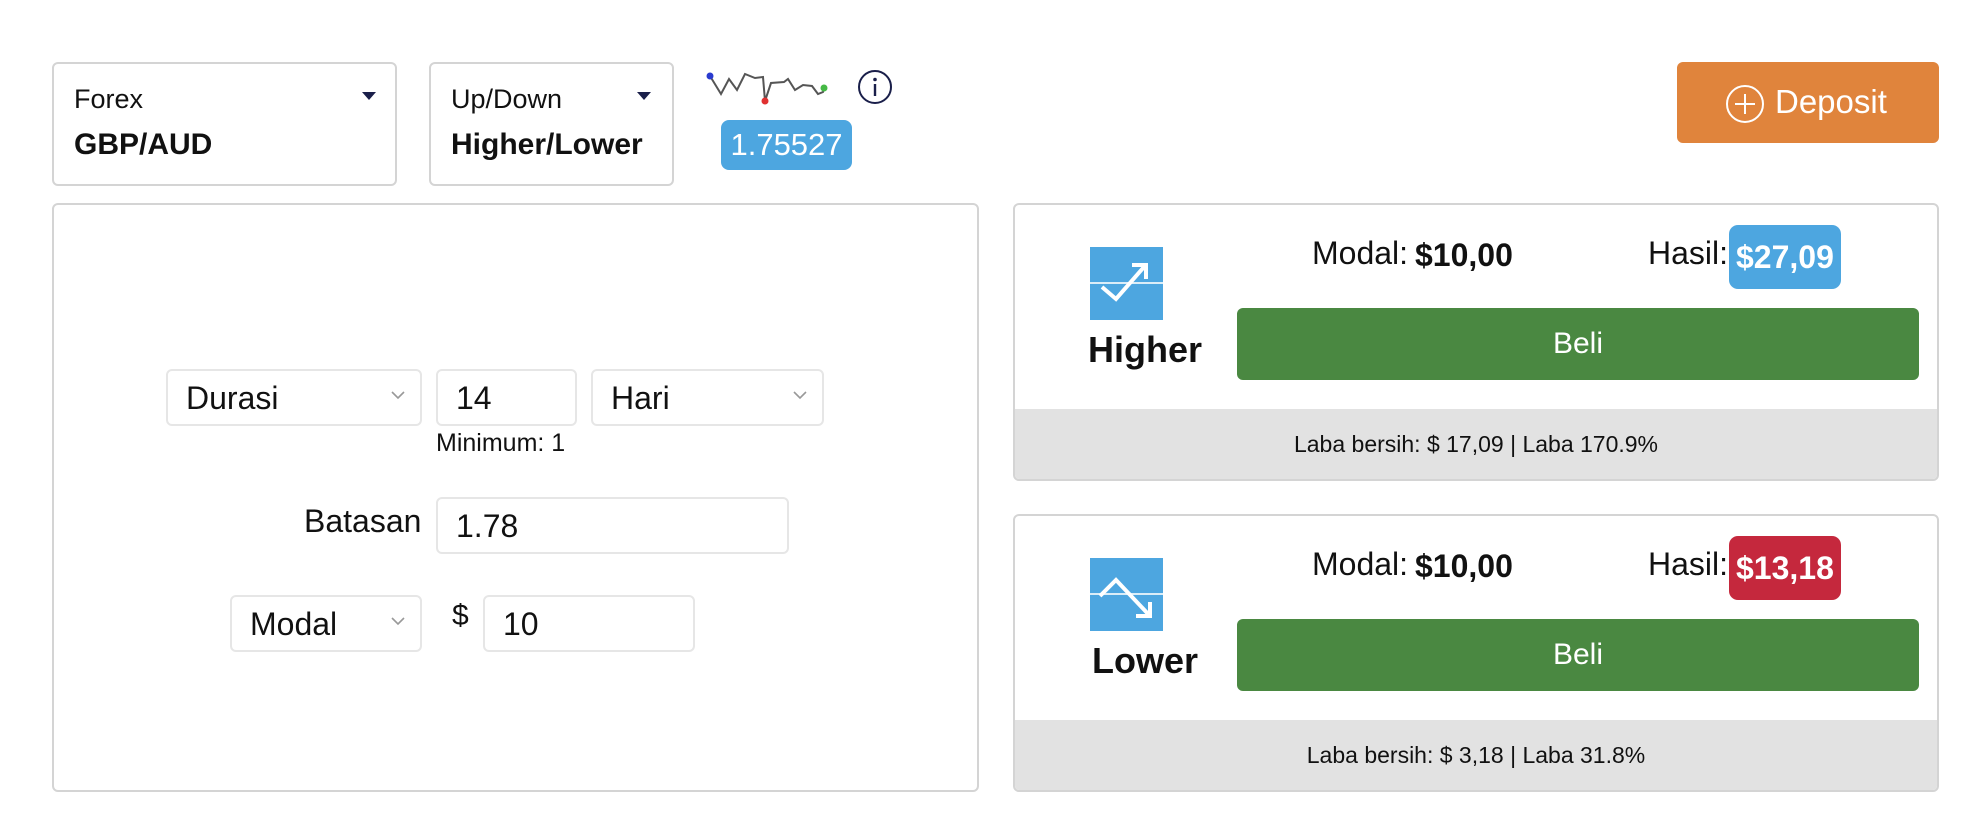 Image resolution: width=1968 pixels, height=840 pixels. I want to click on deposit-button: Deposit, so click(1808, 102).